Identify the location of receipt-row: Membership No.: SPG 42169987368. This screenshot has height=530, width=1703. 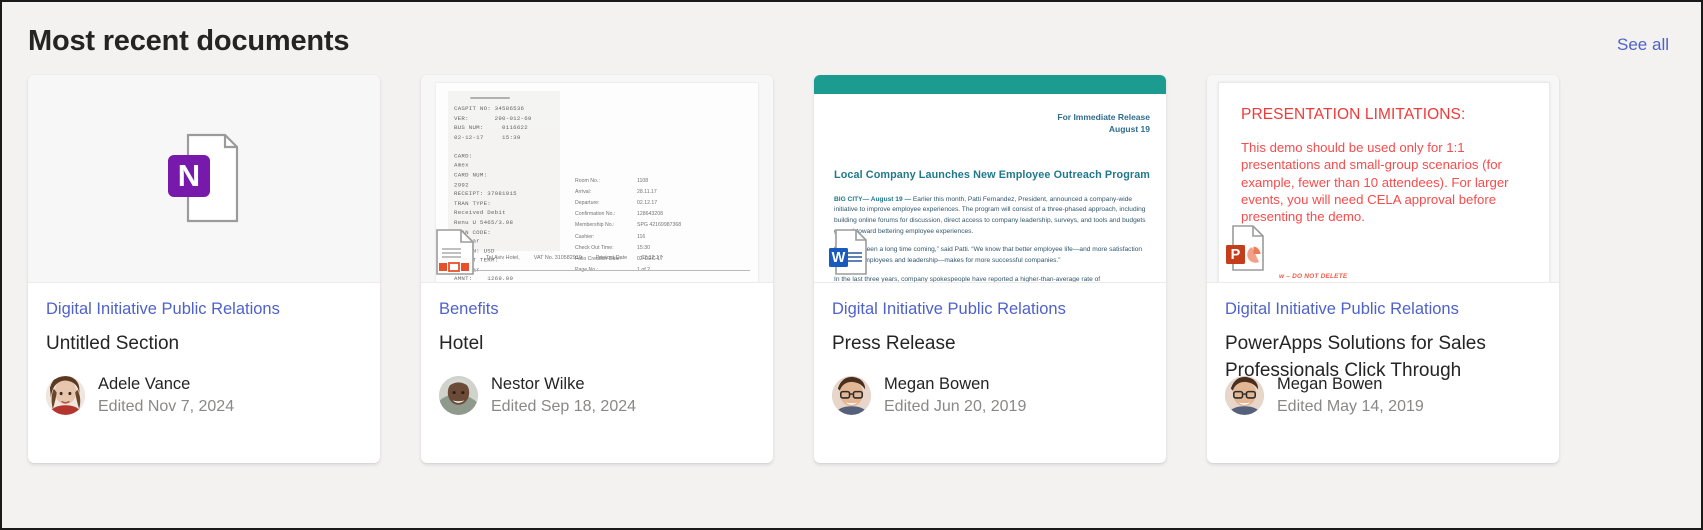
(662, 225).